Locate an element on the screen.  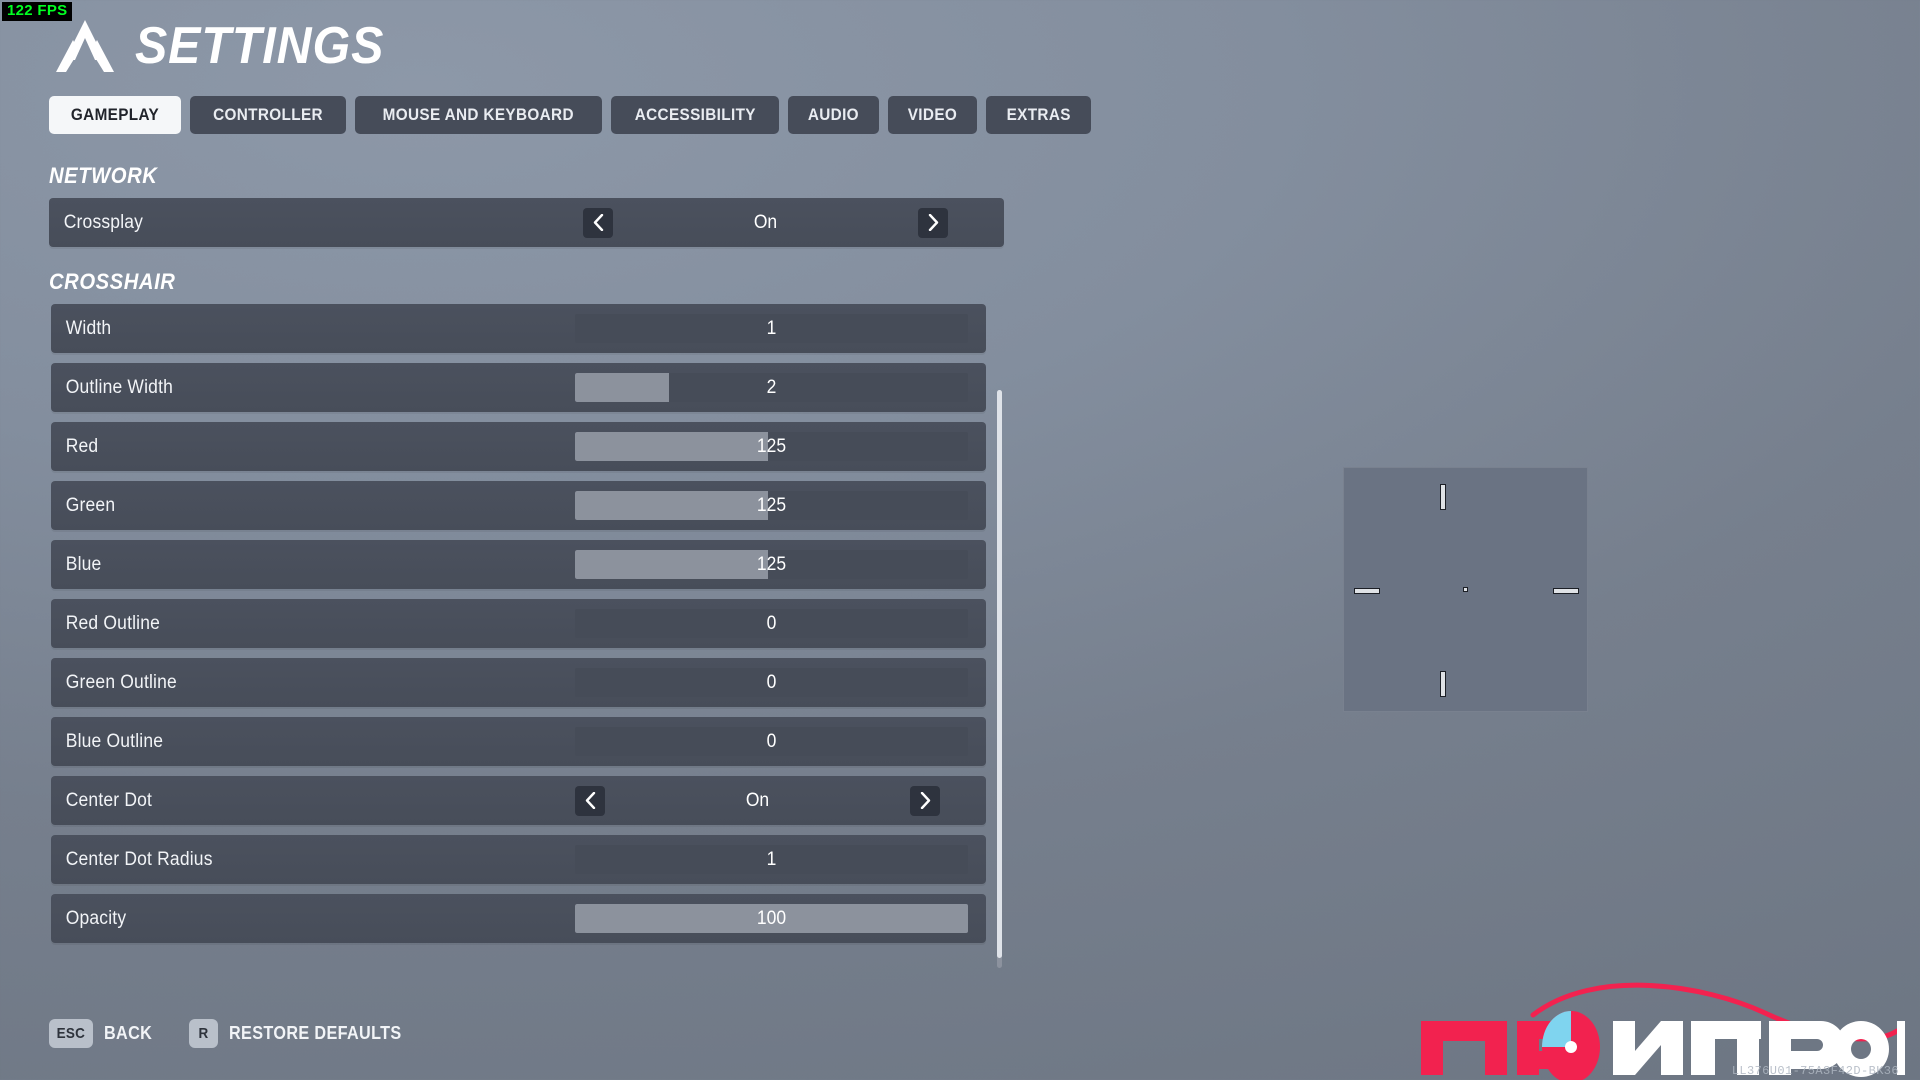
tab-extras: EXTRAS is located at coordinates (1038, 115).